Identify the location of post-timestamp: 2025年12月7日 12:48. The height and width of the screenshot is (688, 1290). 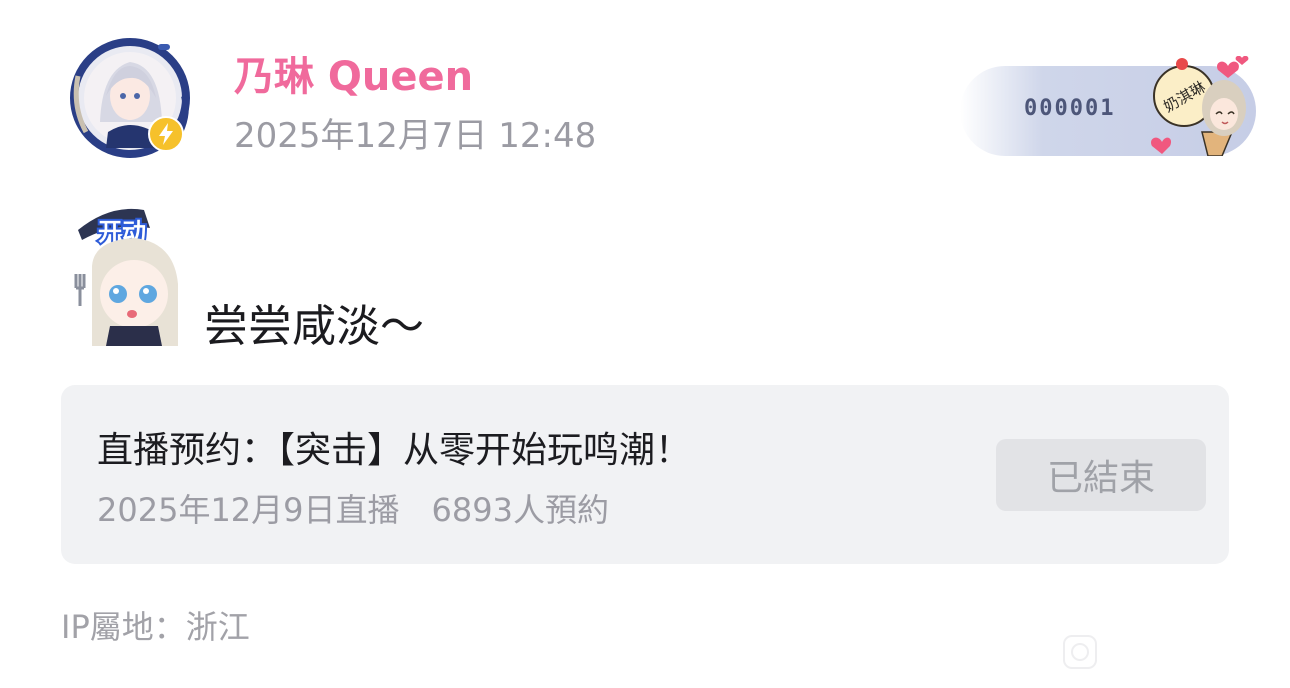
(415, 136).